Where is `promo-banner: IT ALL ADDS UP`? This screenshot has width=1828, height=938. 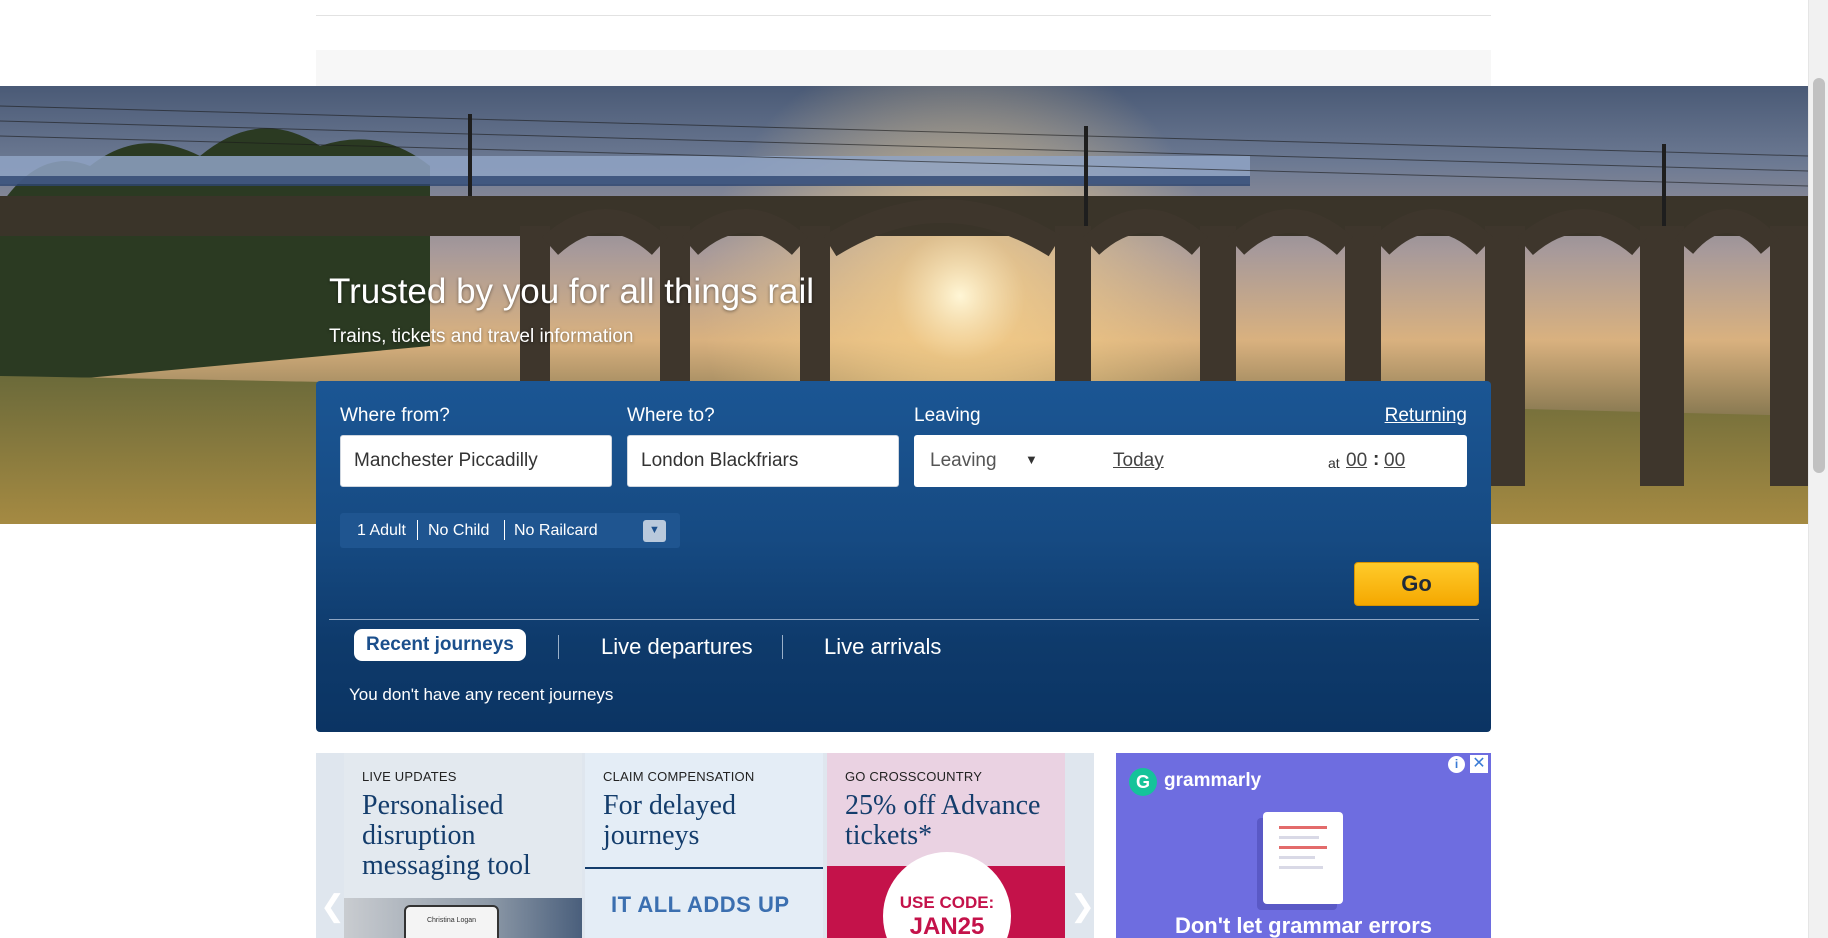
promo-banner: IT ALL ADDS UP is located at coordinates (700, 904).